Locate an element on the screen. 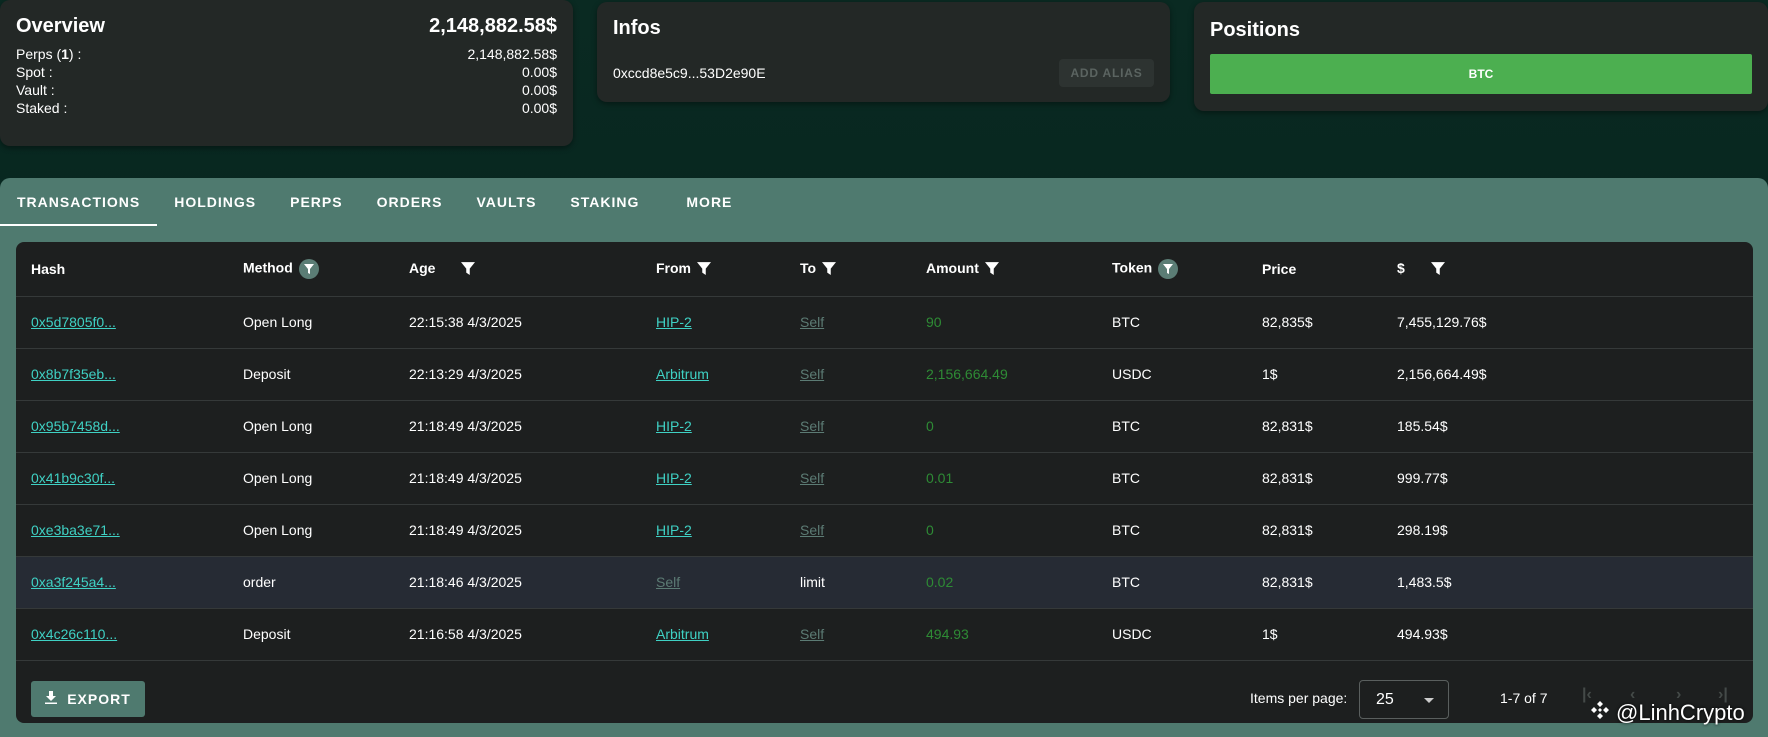  overview-row-staked: Staked : 0.00$ is located at coordinates (286, 108).